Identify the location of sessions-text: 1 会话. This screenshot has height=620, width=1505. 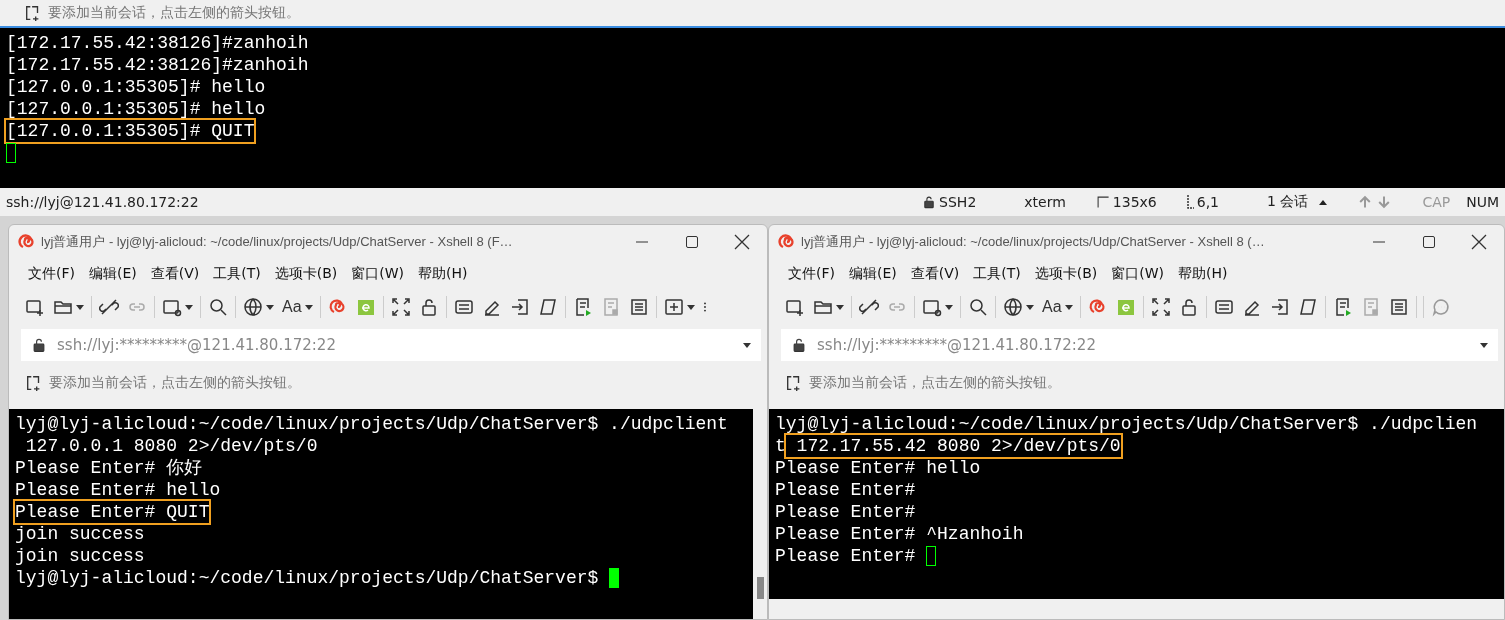
(1288, 202).